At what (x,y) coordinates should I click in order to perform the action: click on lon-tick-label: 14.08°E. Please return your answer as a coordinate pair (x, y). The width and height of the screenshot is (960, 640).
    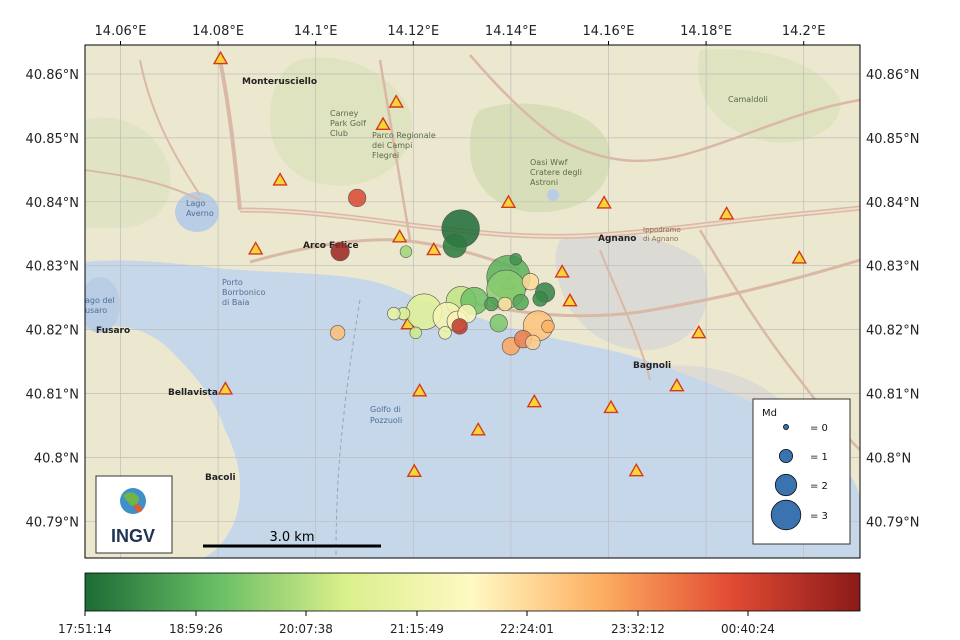
    Looking at the image, I should click on (218, 31).